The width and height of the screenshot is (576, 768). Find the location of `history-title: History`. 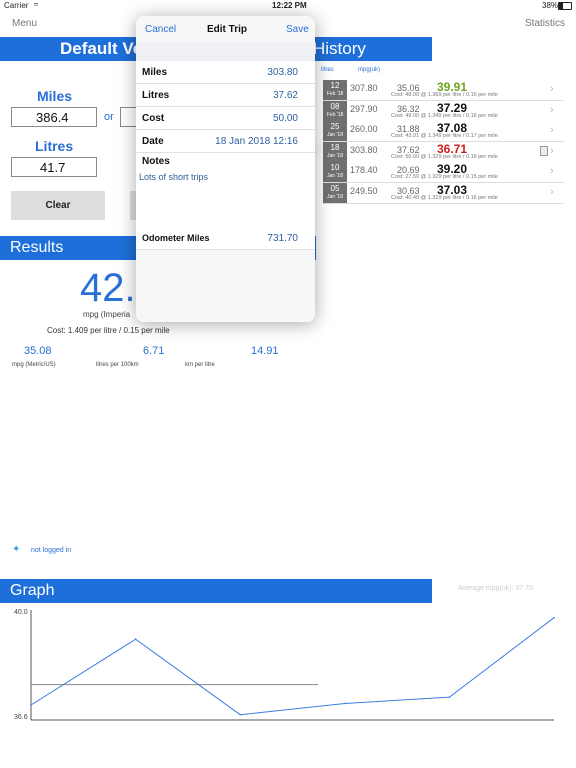

history-title: History is located at coordinates (339, 48).